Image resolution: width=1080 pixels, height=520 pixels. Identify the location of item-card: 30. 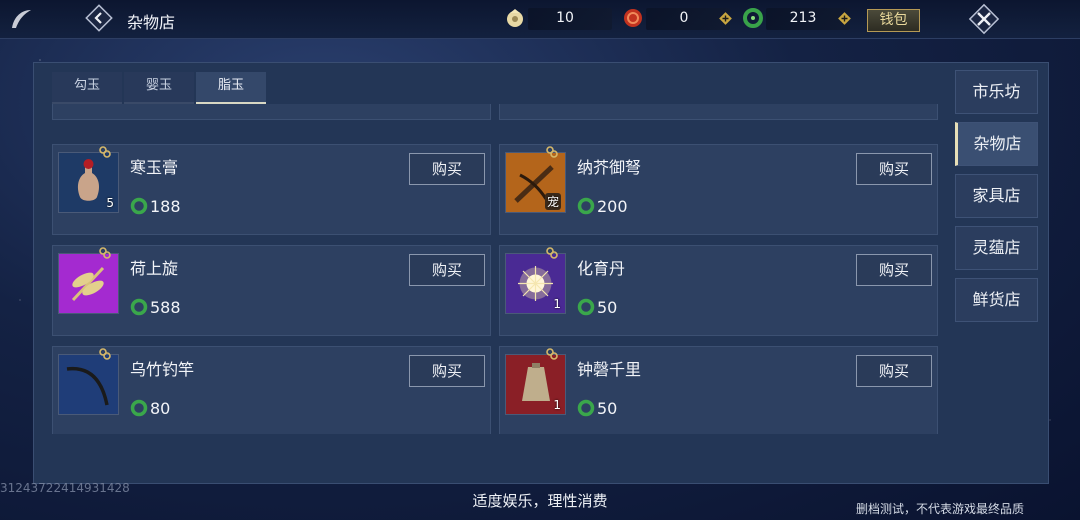
(718, 112).